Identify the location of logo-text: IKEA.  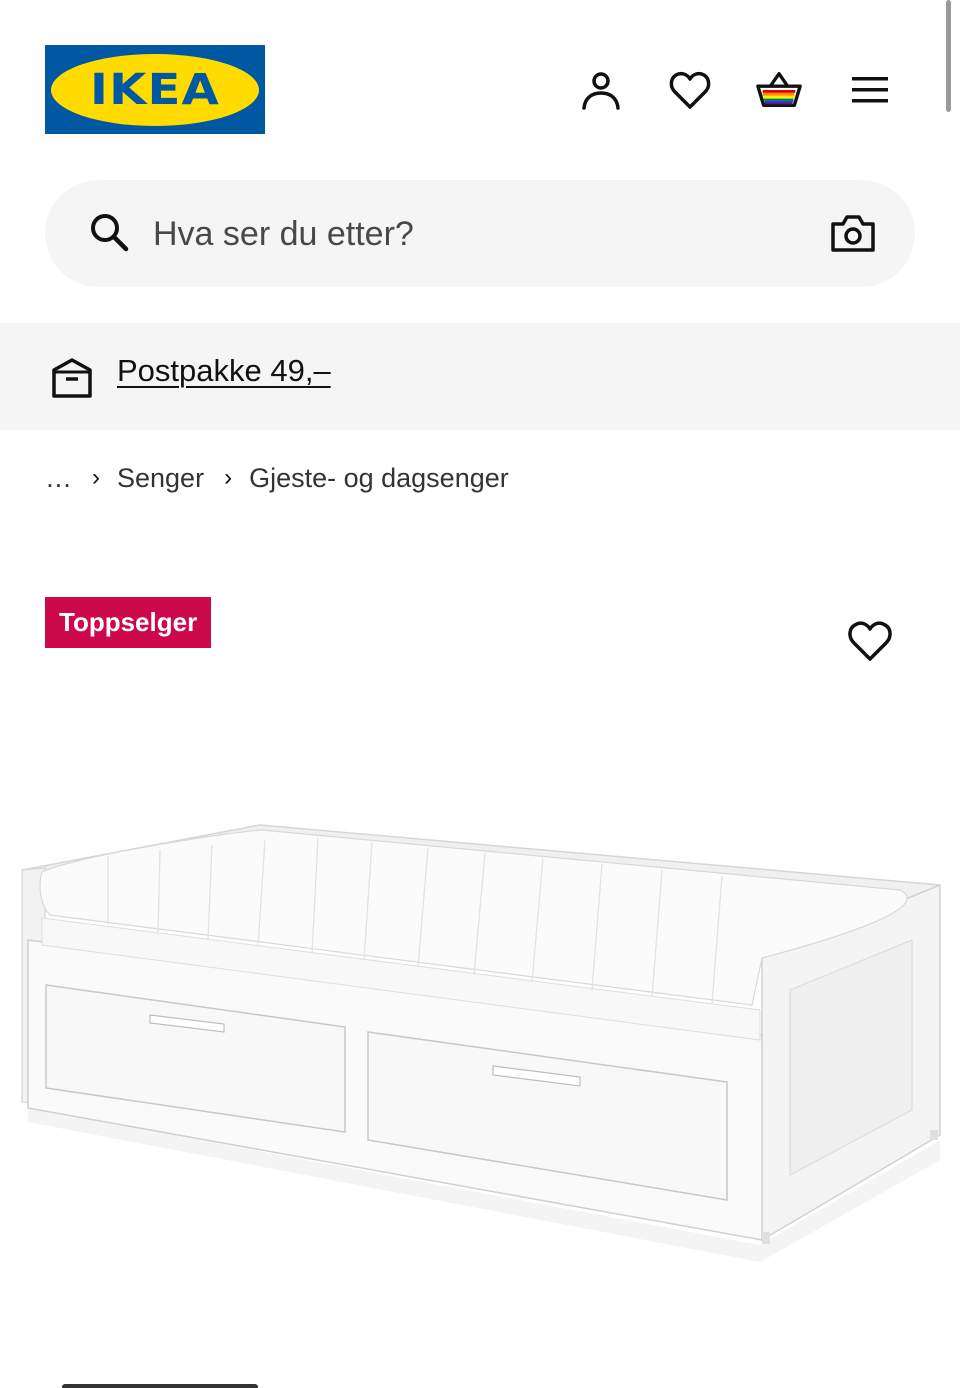
(155, 89).